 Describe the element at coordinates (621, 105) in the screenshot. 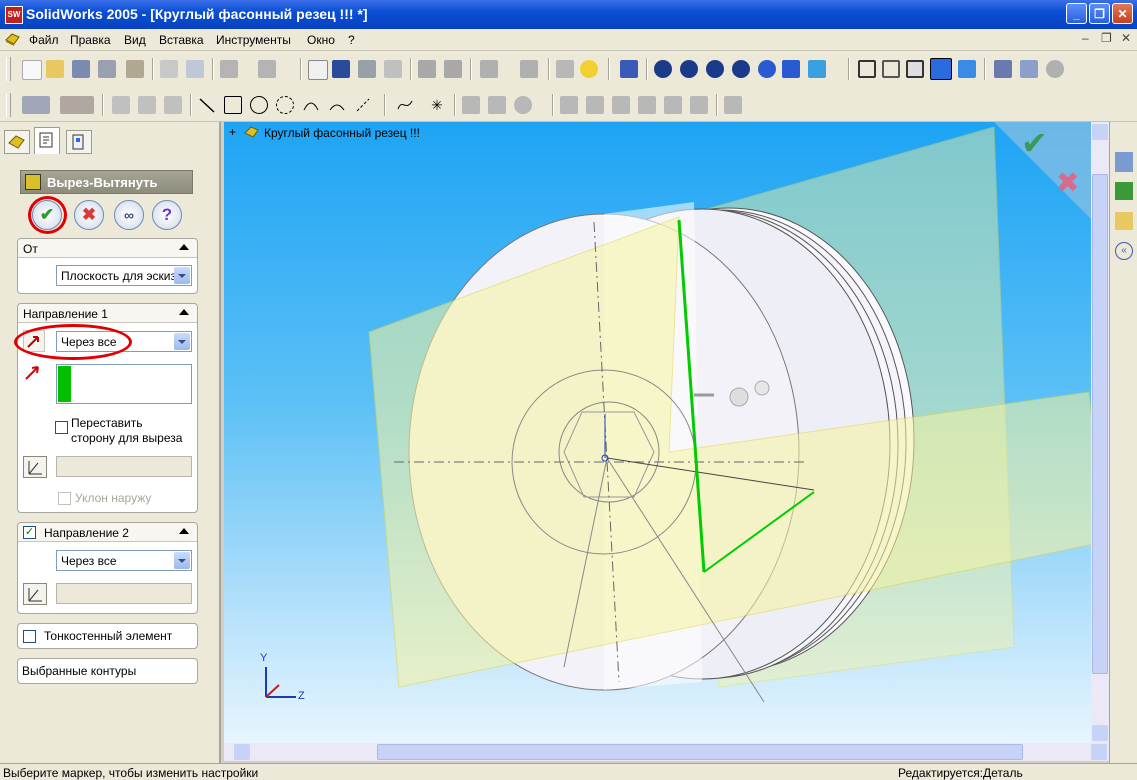

I see `linear-pattern-icon` at that location.